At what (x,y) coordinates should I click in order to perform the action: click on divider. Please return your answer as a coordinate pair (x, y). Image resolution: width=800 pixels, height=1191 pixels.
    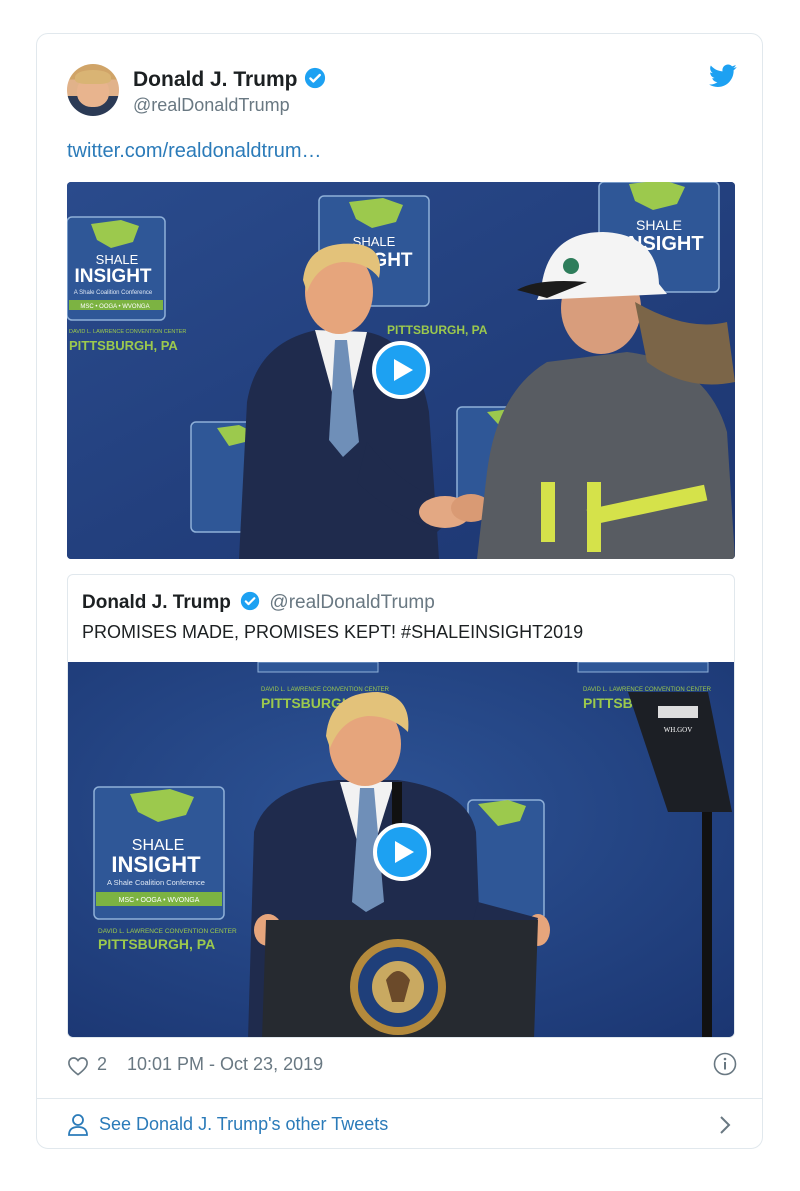
    Looking at the image, I should click on (399, 1098).